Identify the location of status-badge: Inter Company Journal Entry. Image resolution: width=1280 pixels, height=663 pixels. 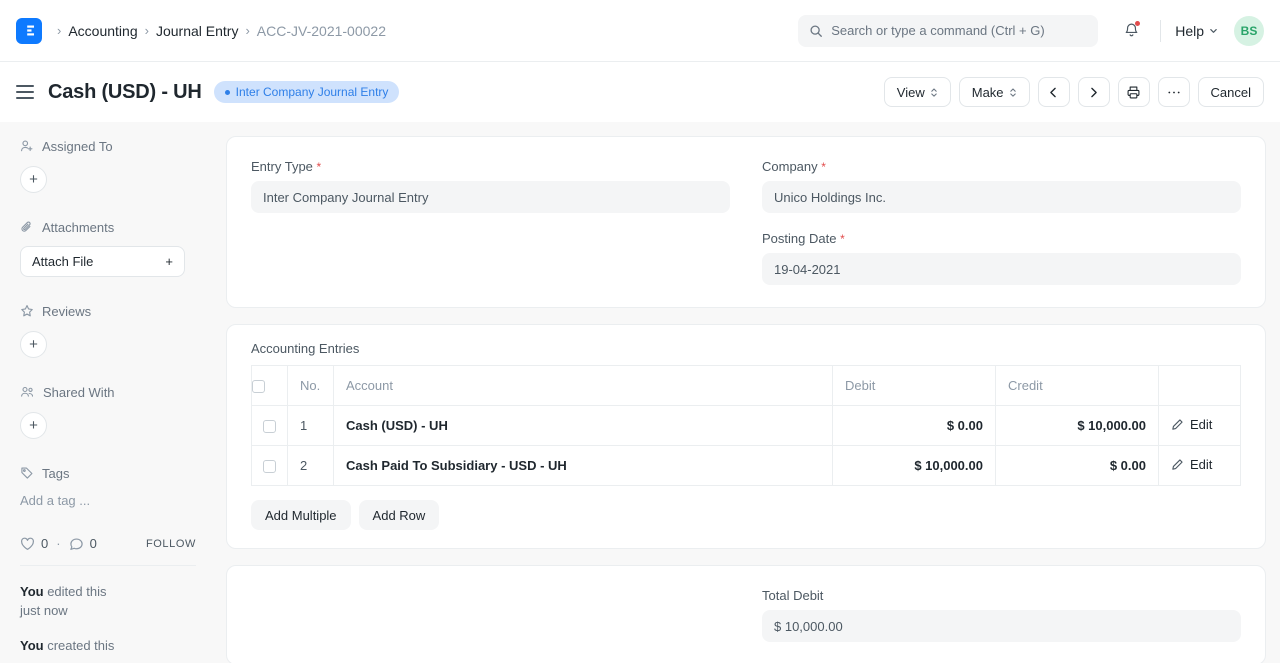
(306, 92).